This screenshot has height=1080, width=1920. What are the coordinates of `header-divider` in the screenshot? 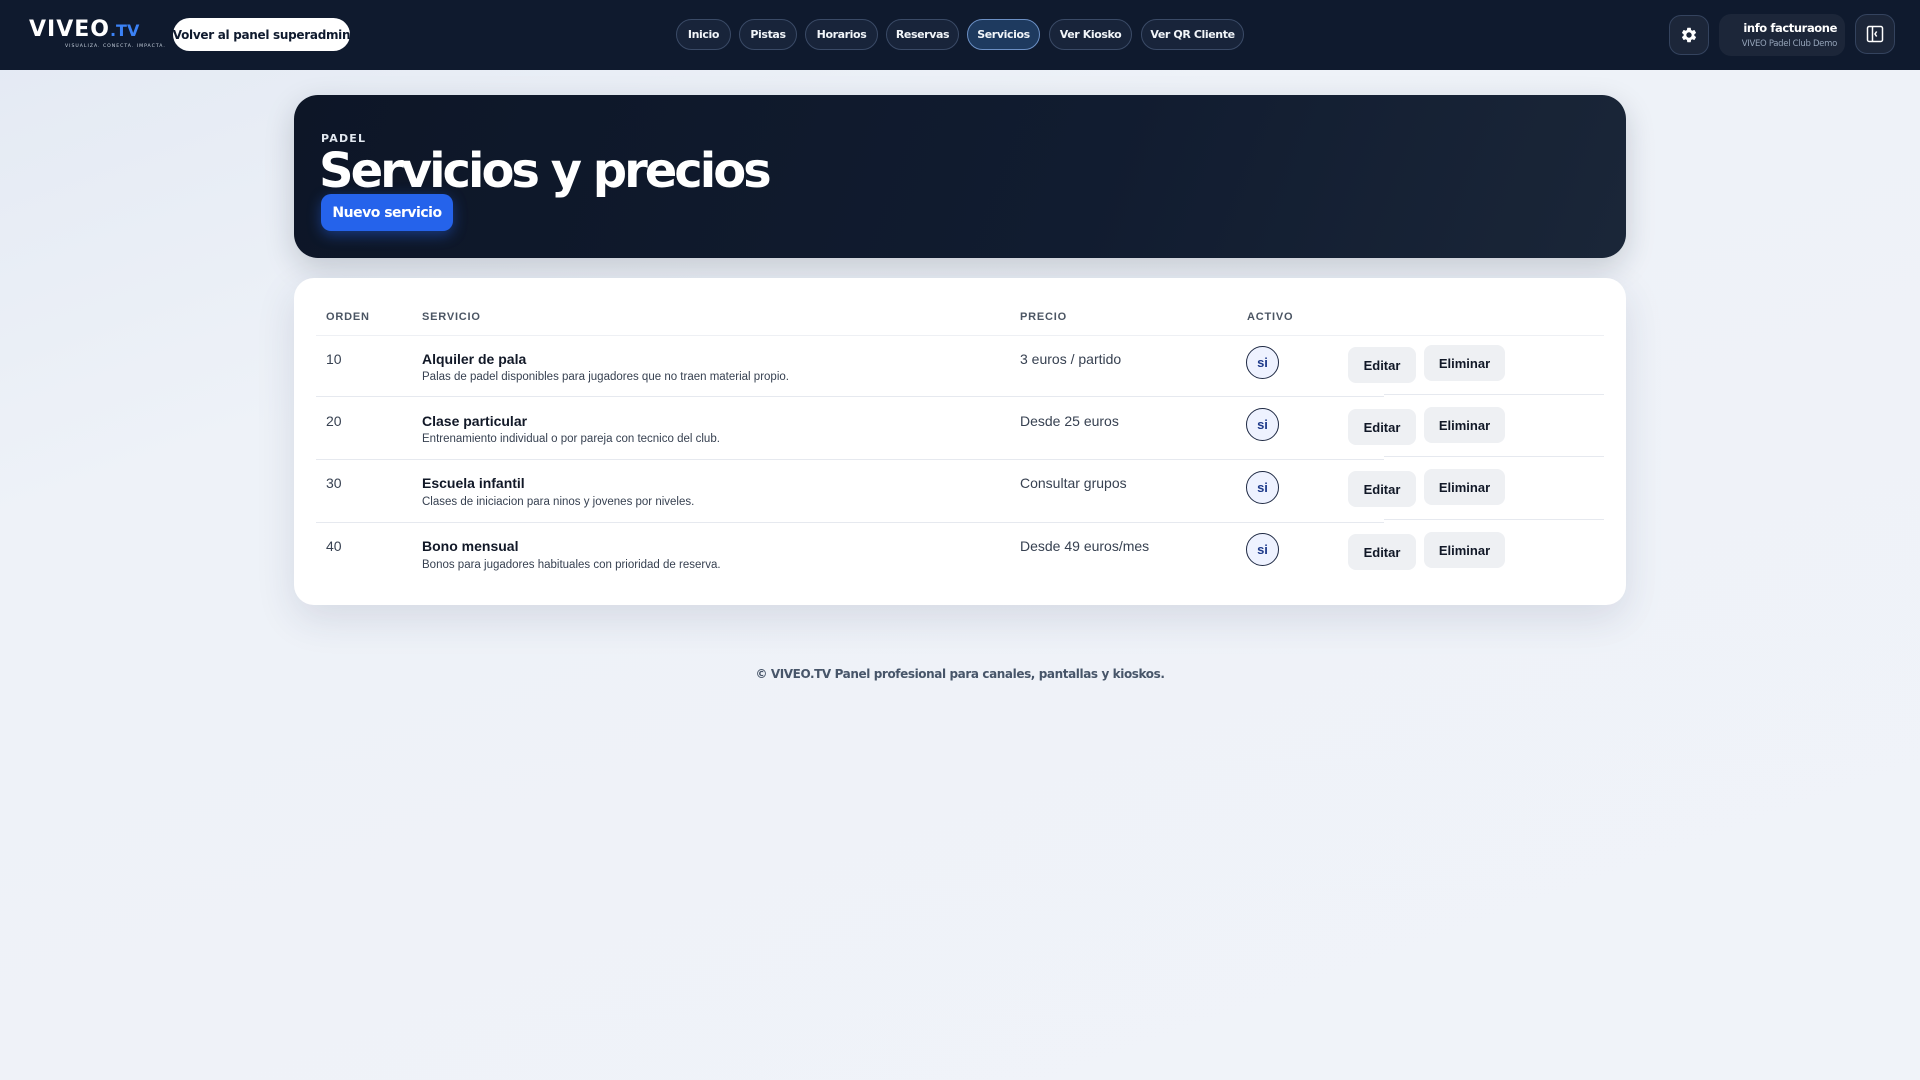 It's located at (960, 335).